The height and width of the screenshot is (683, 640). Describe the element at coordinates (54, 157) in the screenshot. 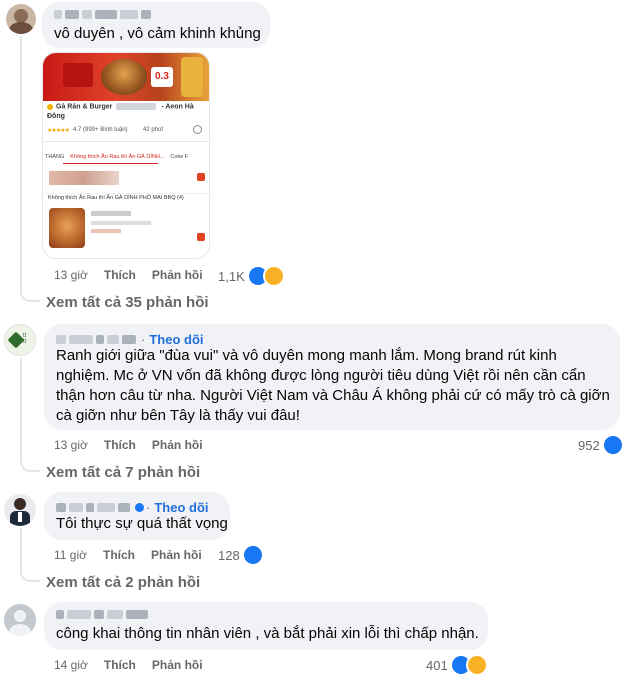

I see `tab-month: THÁNG` at that location.